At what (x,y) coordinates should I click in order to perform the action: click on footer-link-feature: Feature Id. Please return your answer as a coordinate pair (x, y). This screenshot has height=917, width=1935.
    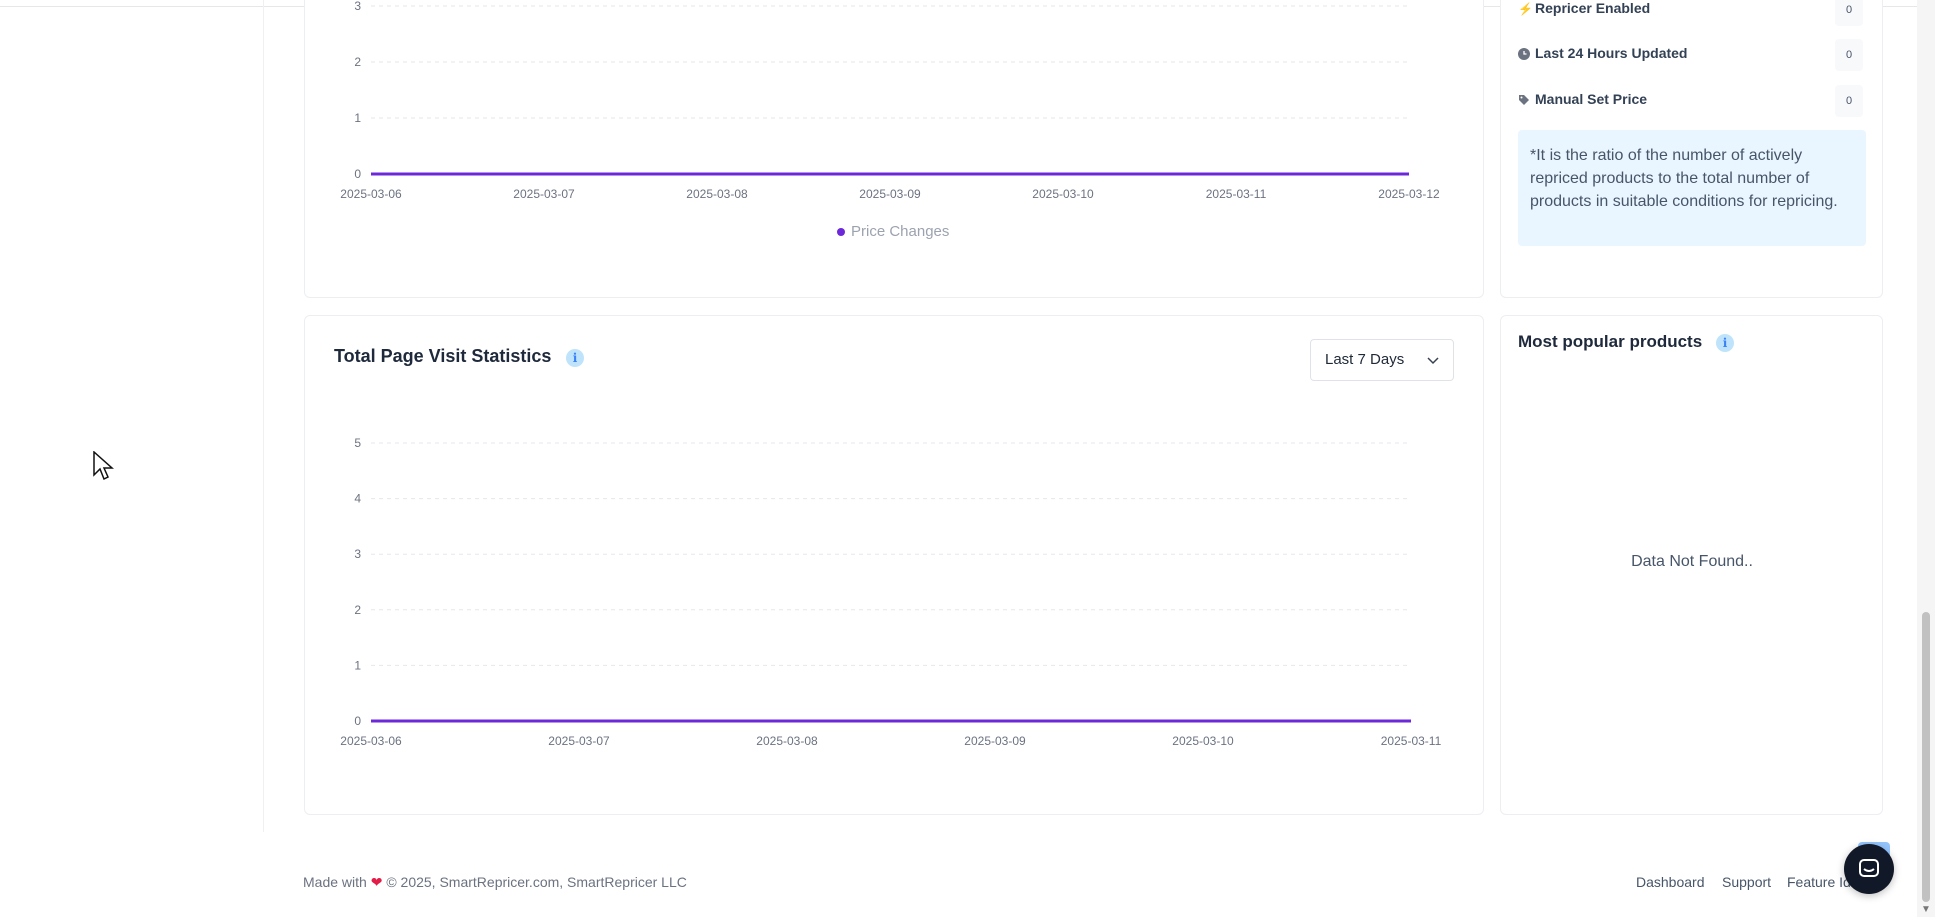
    Looking at the image, I should click on (1819, 882).